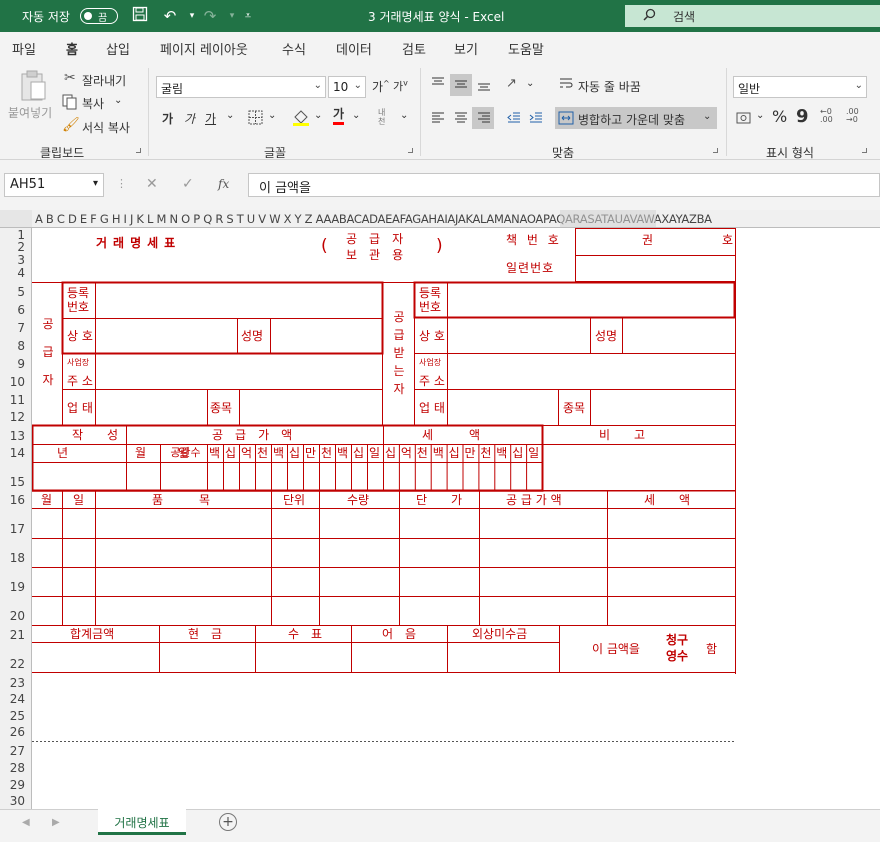 The width and height of the screenshot is (880, 842). Describe the element at coordinates (17, 482) in the screenshot. I see `row-header: 15` at that location.